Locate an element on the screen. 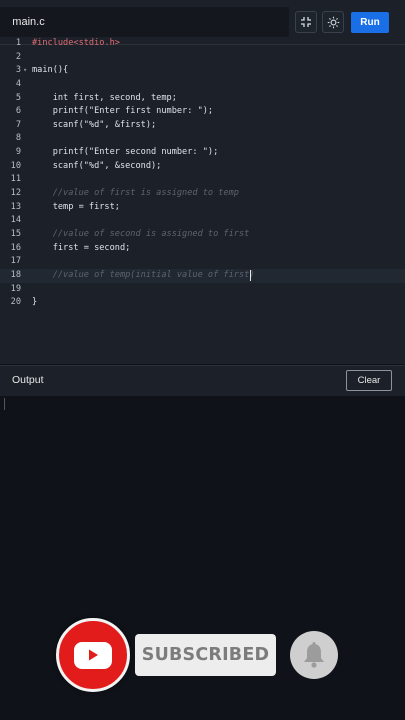 The height and width of the screenshot is (720, 405). code-text: //value of first is assigned to temp is located at coordinates (135, 193).